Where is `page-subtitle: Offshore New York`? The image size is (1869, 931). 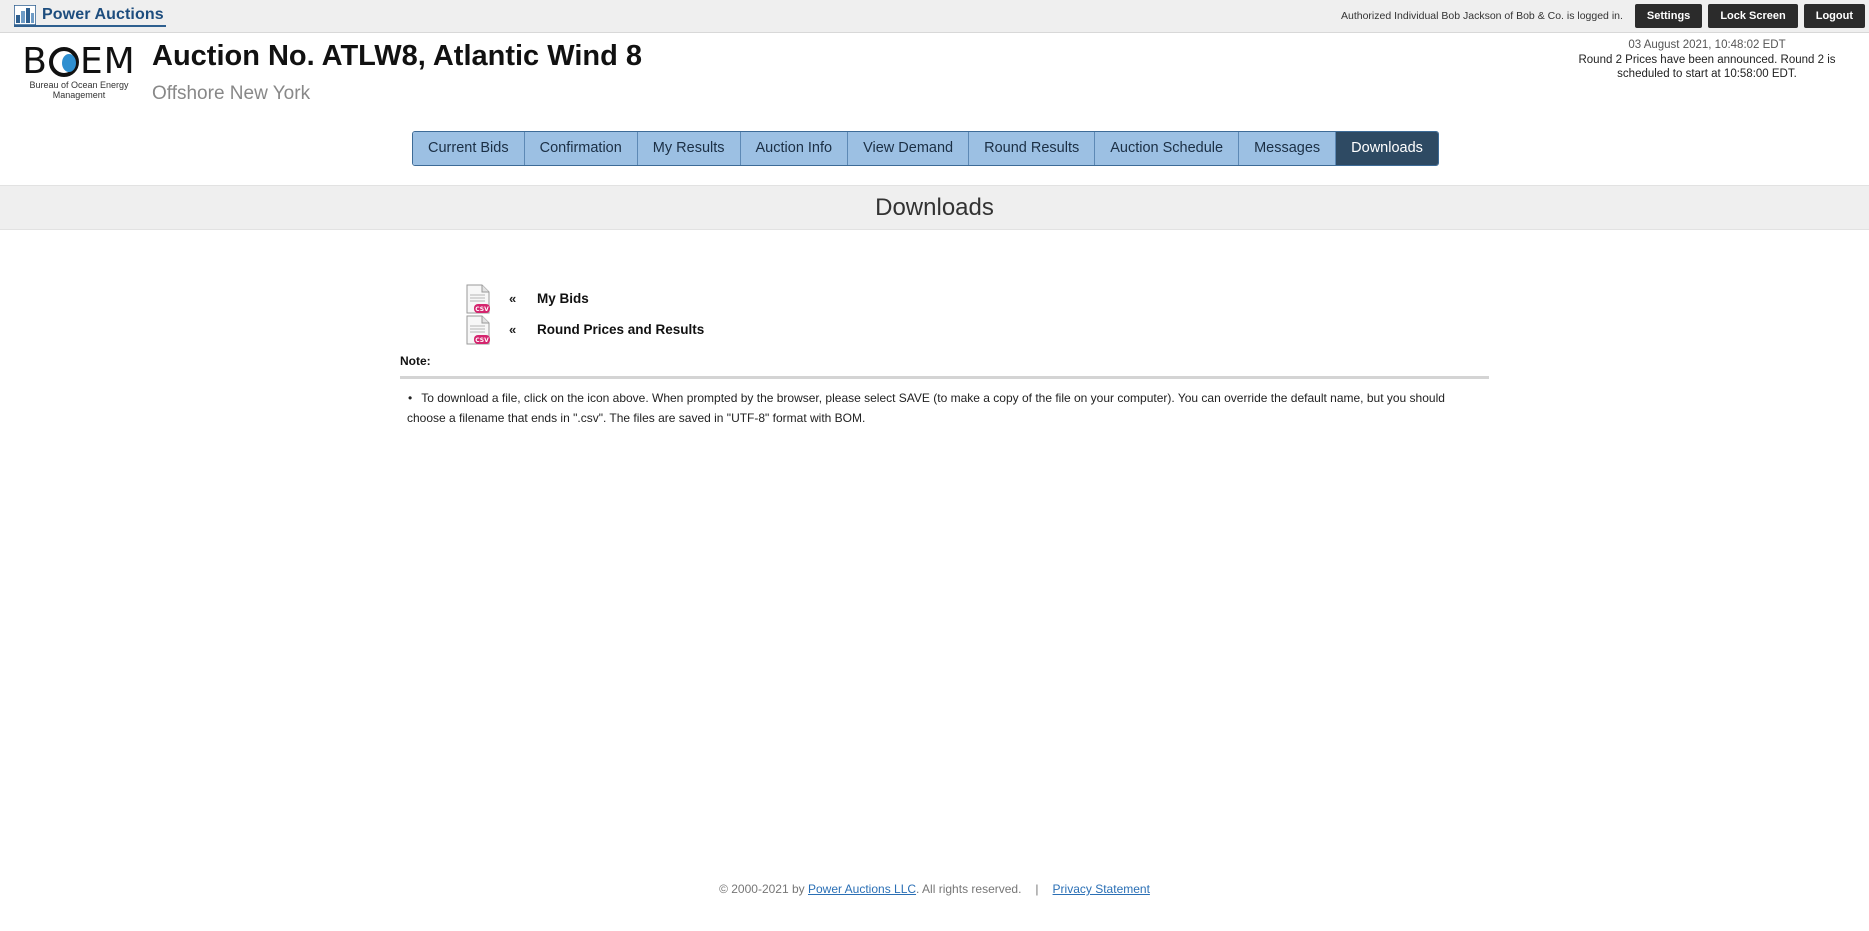
page-subtitle: Offshore New York is located at coordinates (231, 93).